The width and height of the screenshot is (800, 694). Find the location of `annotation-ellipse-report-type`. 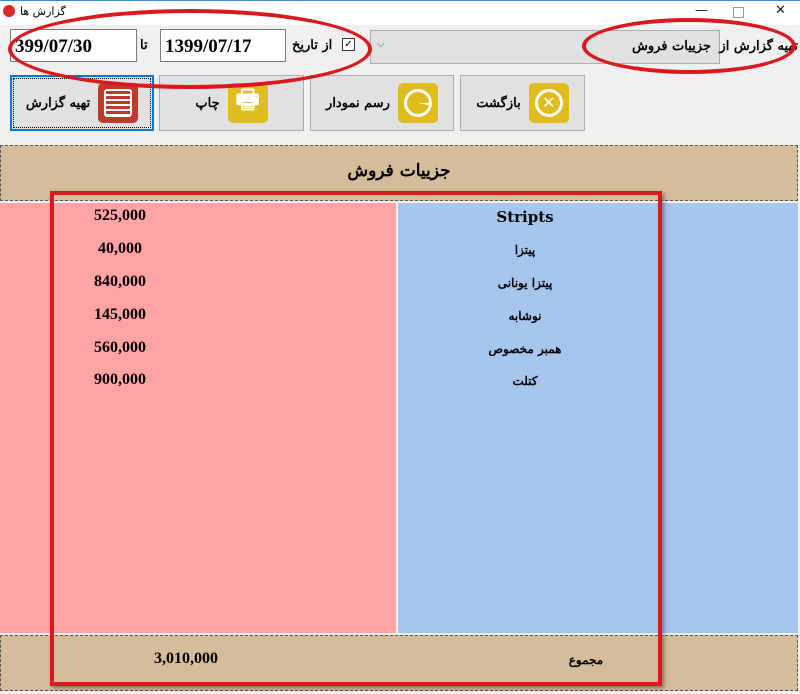

annotation-ellipse-report-type is located at coordinates (689, 46).